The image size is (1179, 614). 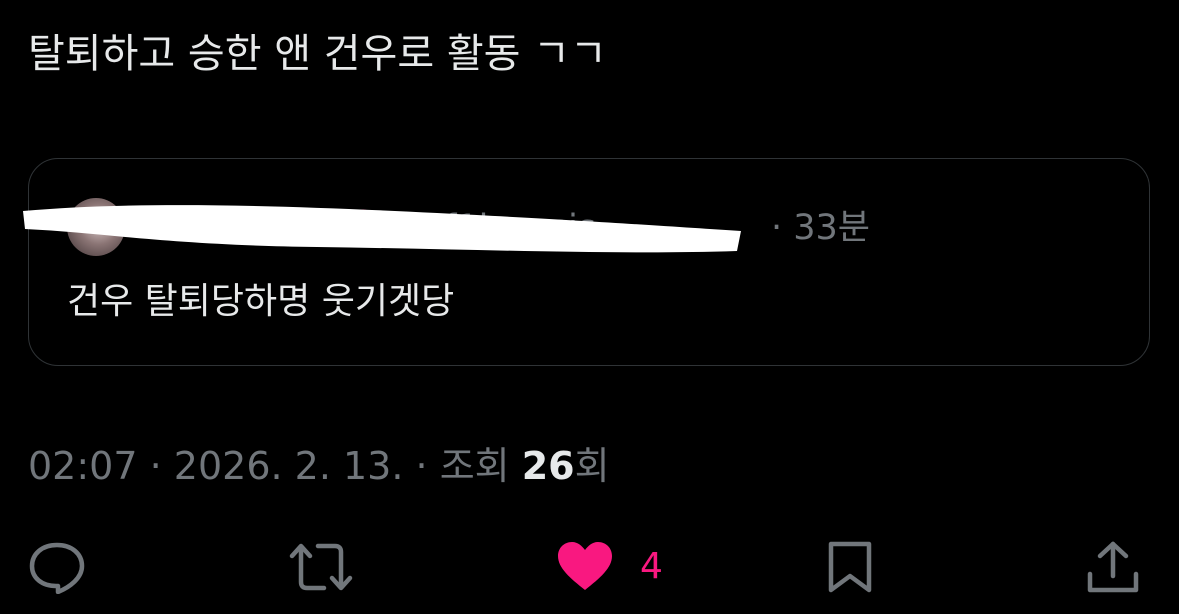 What do you see at coordinates (288, 466) in the screenshot?
I see `post-date: 2026. 2. 13.` at bounding box center [288, 466].